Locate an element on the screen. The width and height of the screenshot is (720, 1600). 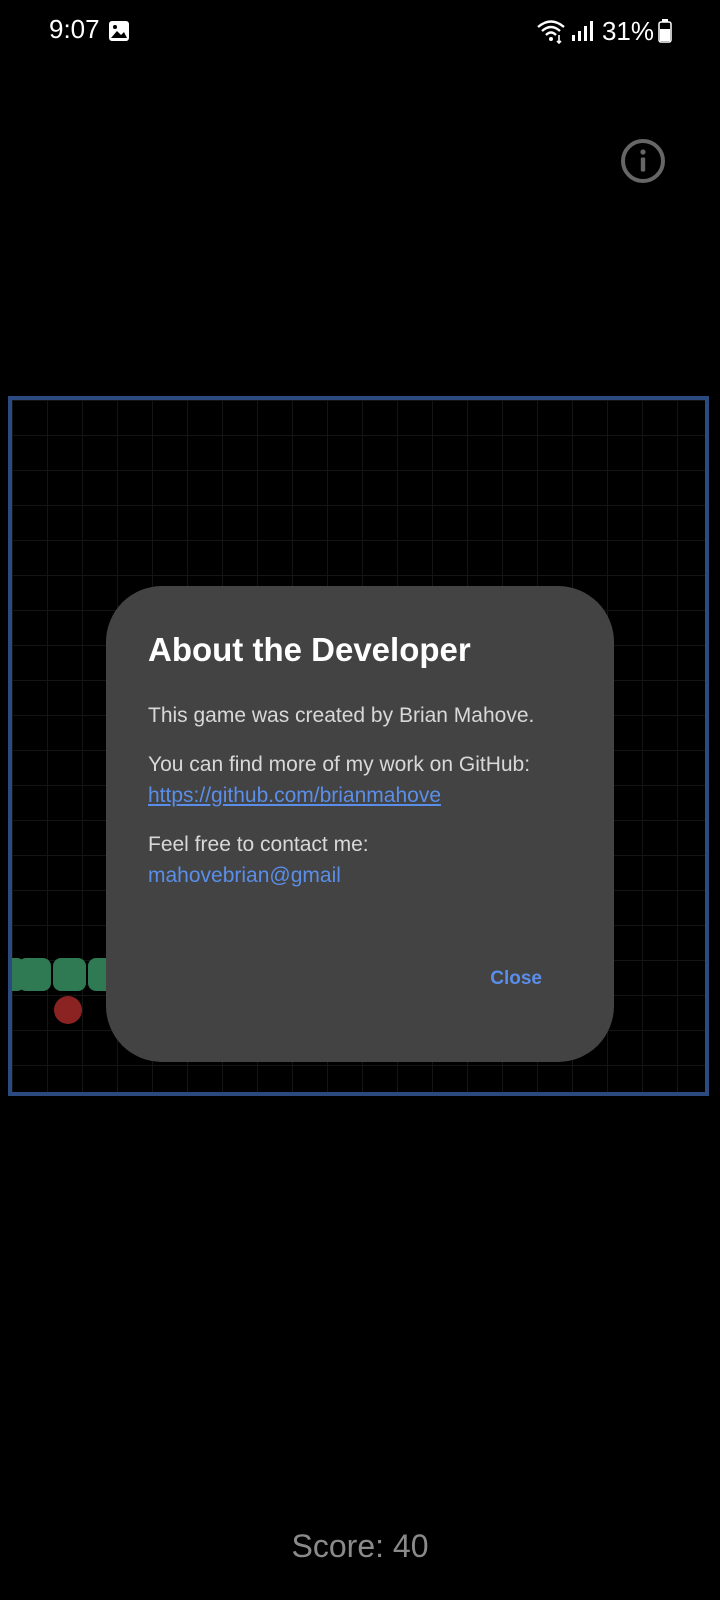
battery-percent: 31% is located at coordinates (627, 30).